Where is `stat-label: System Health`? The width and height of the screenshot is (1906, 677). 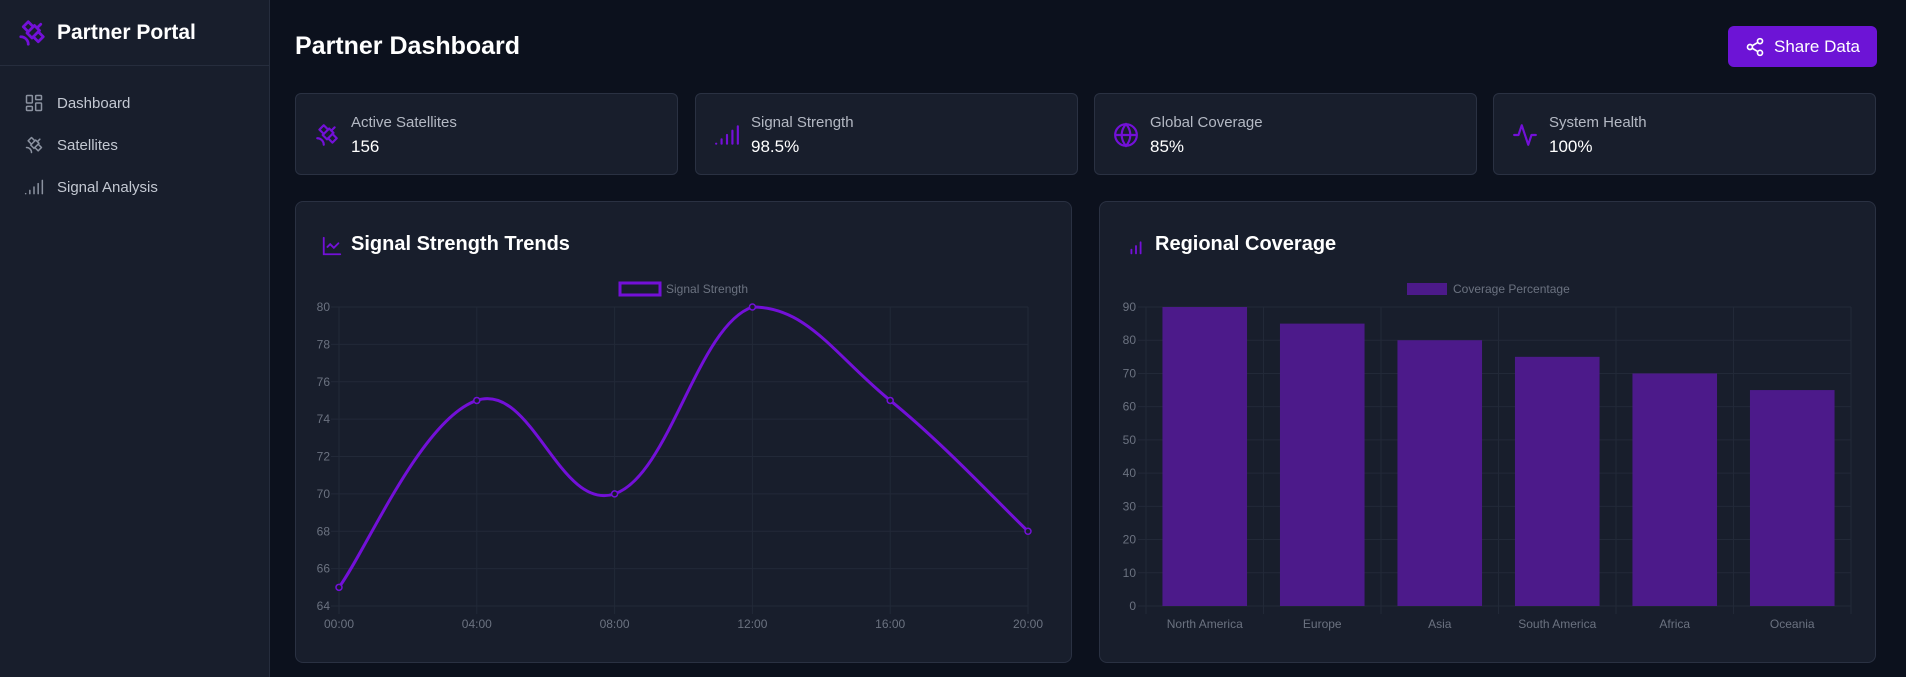 stat-label: System Health is located at coordinates (1598, 122).